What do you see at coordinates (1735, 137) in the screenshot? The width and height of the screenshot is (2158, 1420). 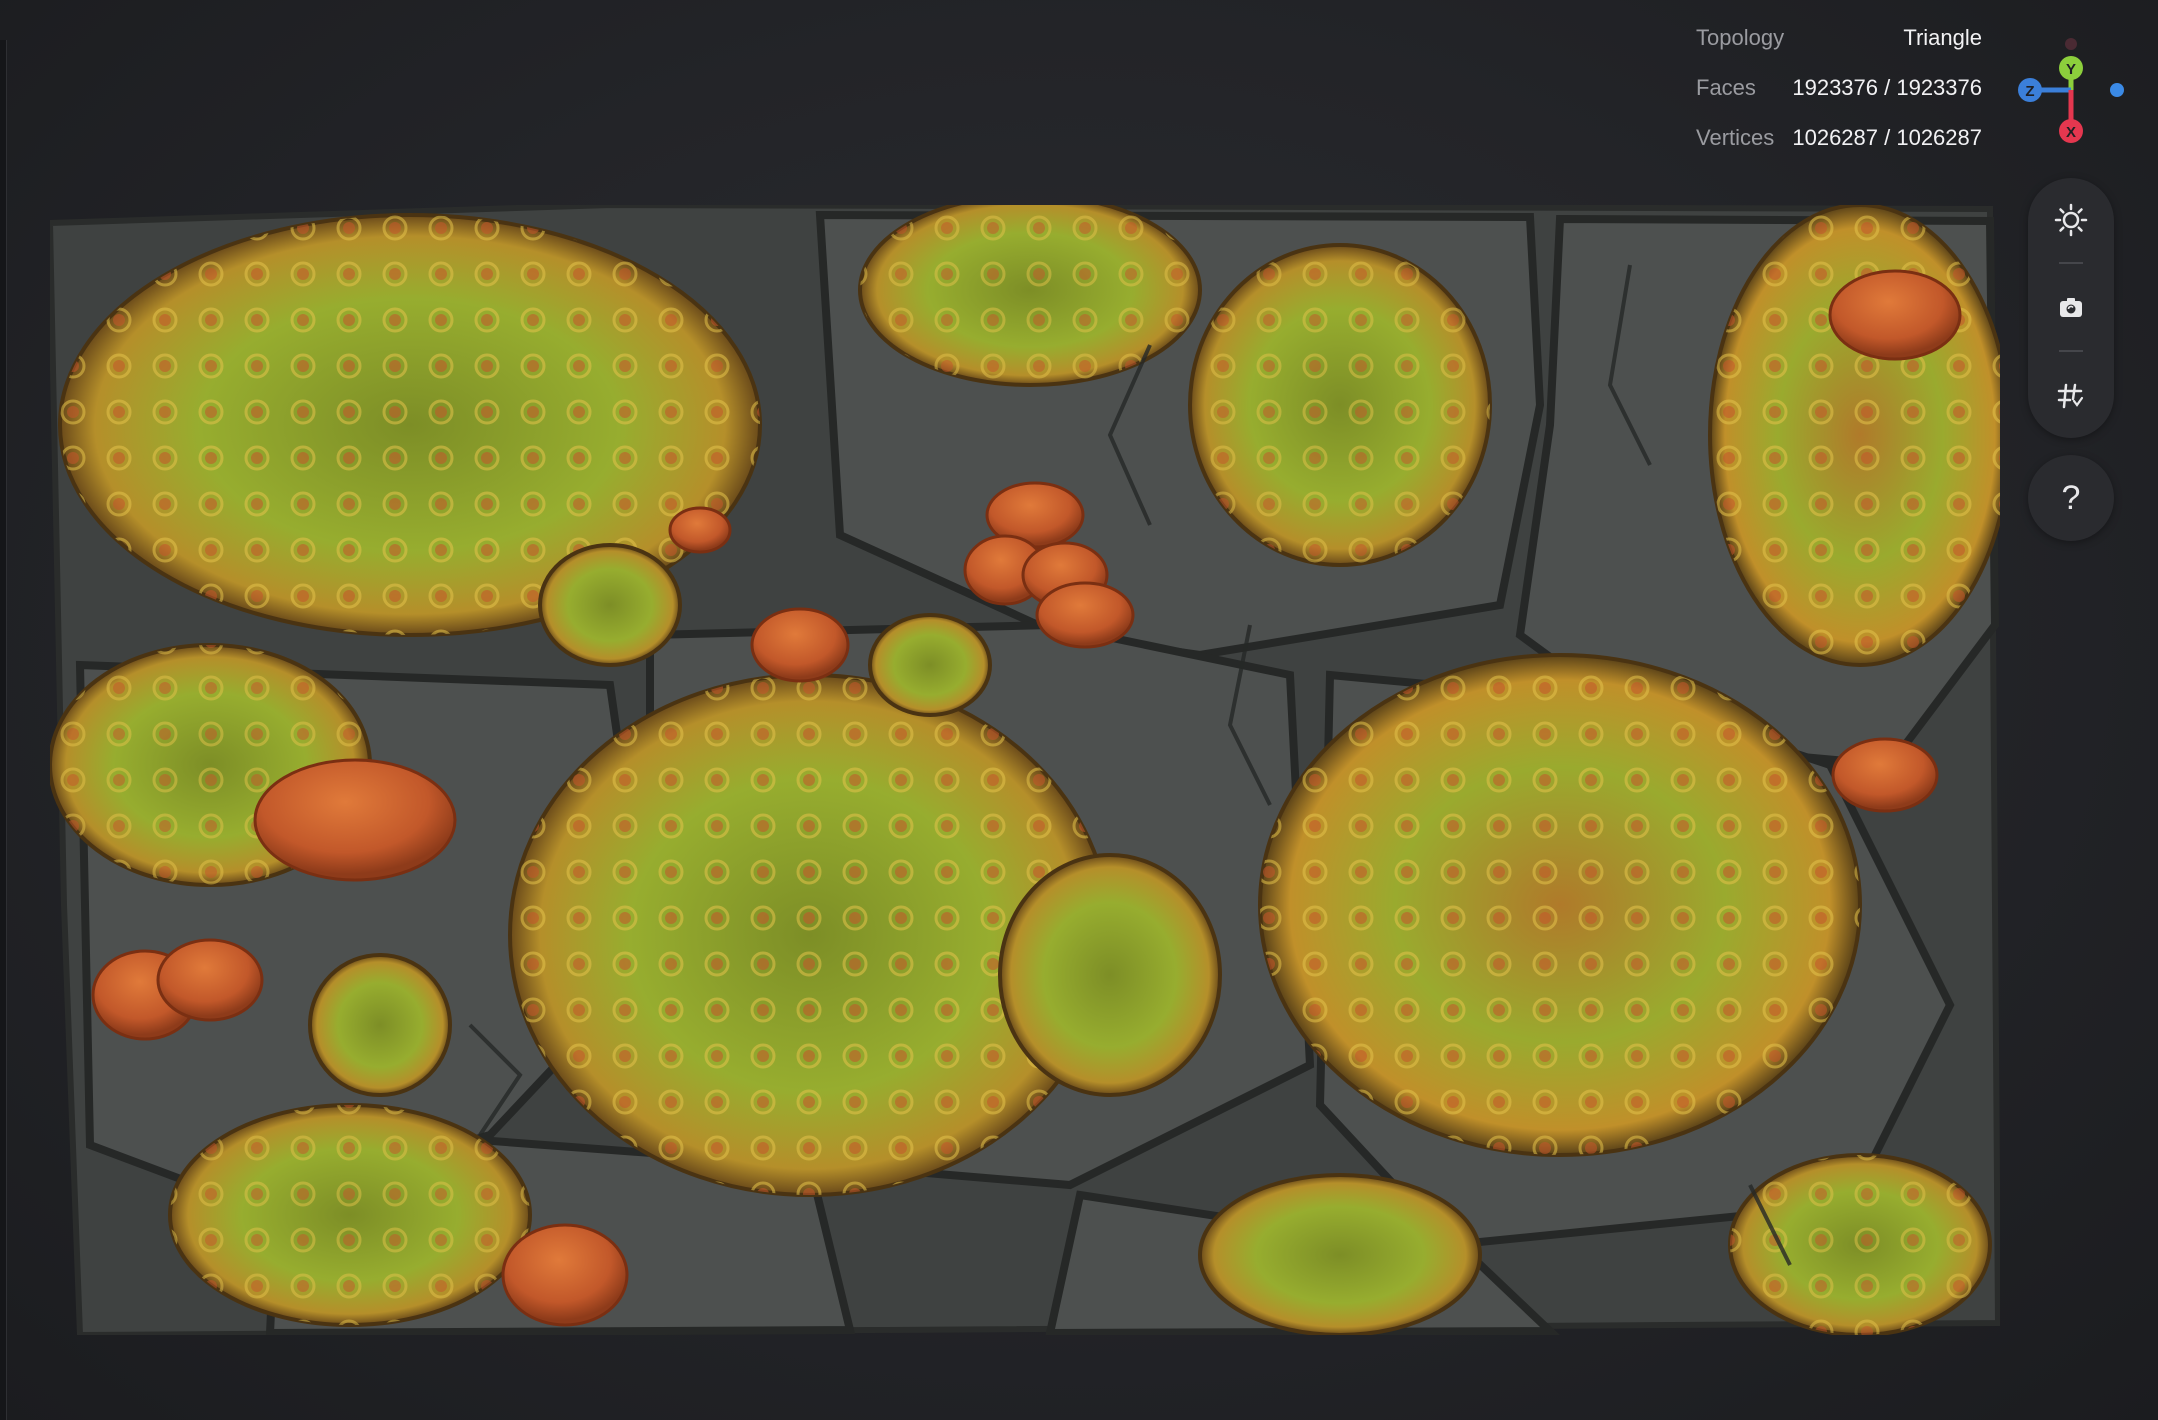 I see `vertices-label: Vertices` at bounding box center [1735, 137].